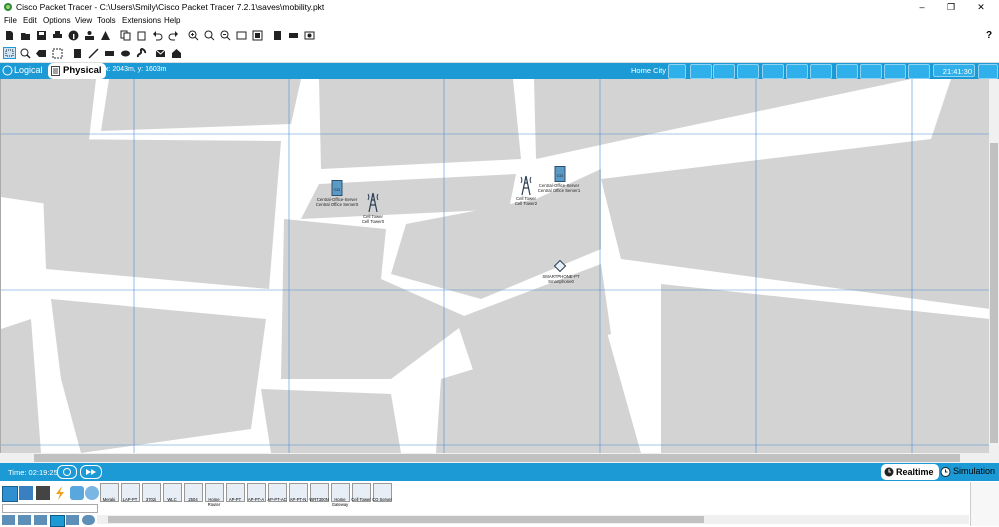  I want to click on custom-devices-icon, so click(257, 35).